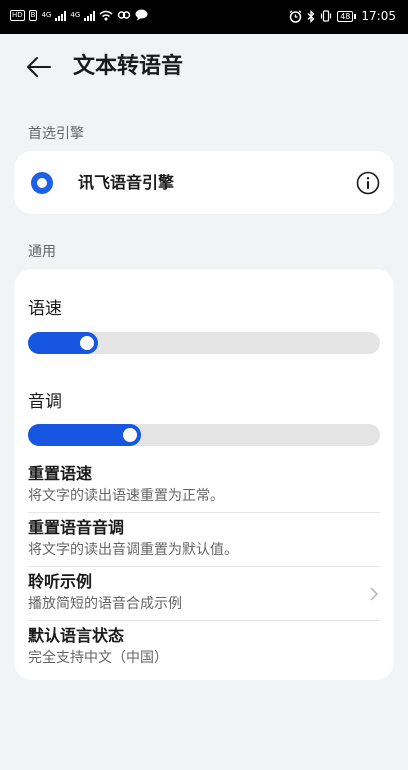 The height and width of the screenshot is (770, 408). I want to click on reset-pitch-subtitle: 将文字的读出音调重置为默认值。, so click(133, 550).